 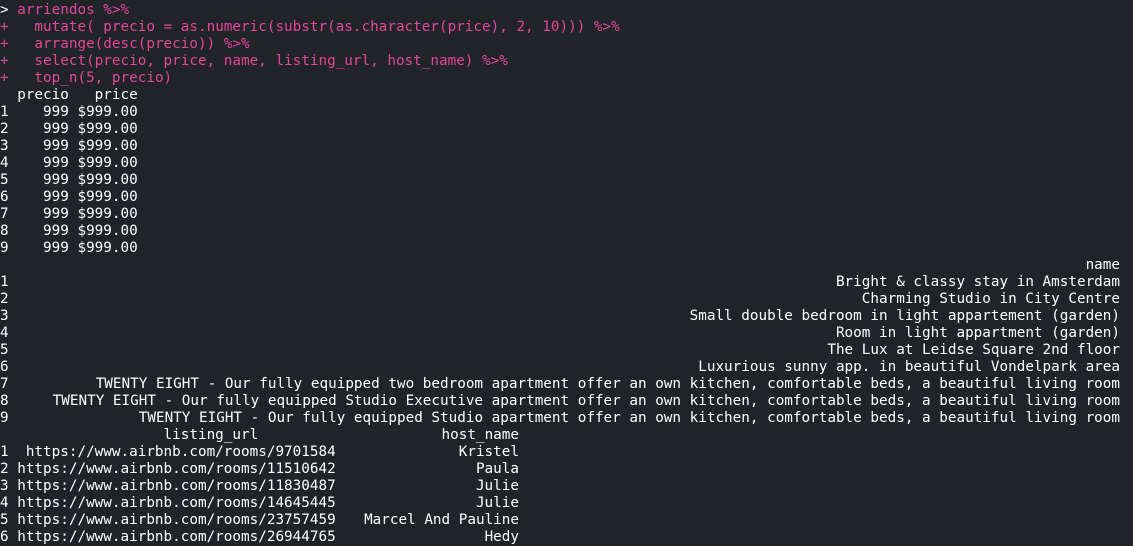 I want to click on row-index: 4, so click(x=4, y=333).